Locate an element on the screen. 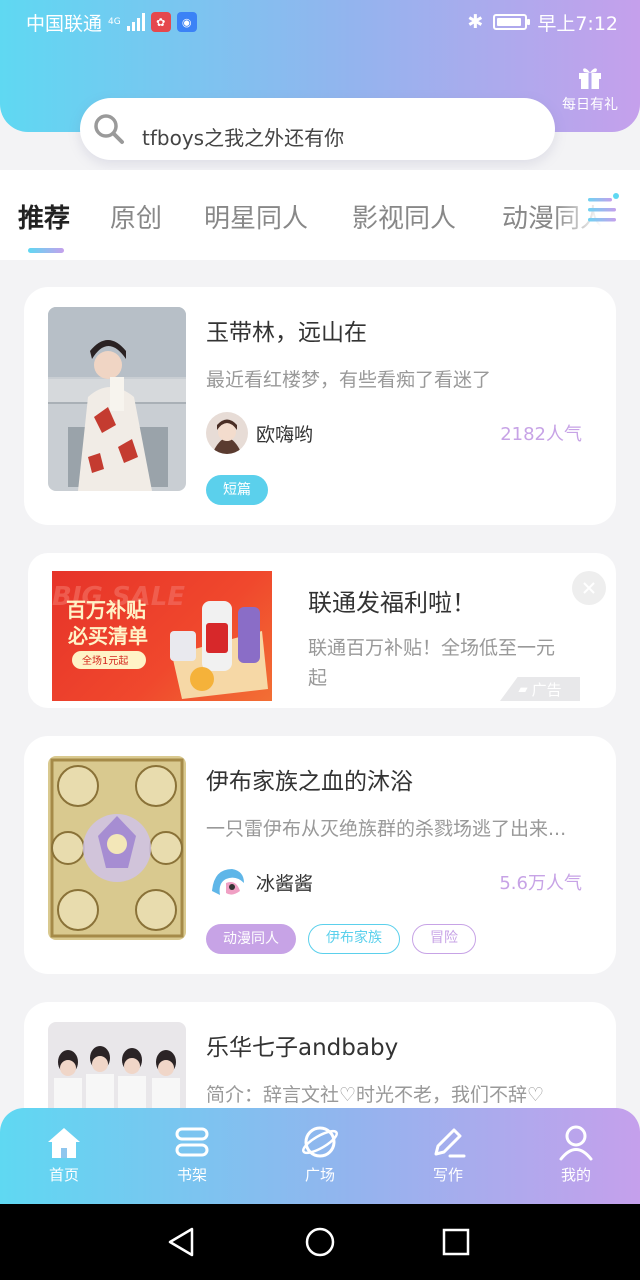 The height and width of the screenshot is (1280, 640). category-menu-icon is located at coordinates (603, 210).